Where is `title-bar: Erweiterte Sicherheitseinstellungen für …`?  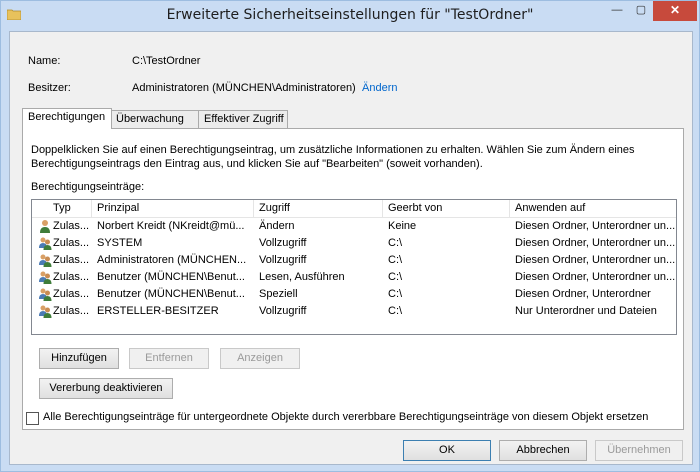
title-bar: Erweiterte Sicherheitseinstellungen für … is located at coordinates (350, 16).